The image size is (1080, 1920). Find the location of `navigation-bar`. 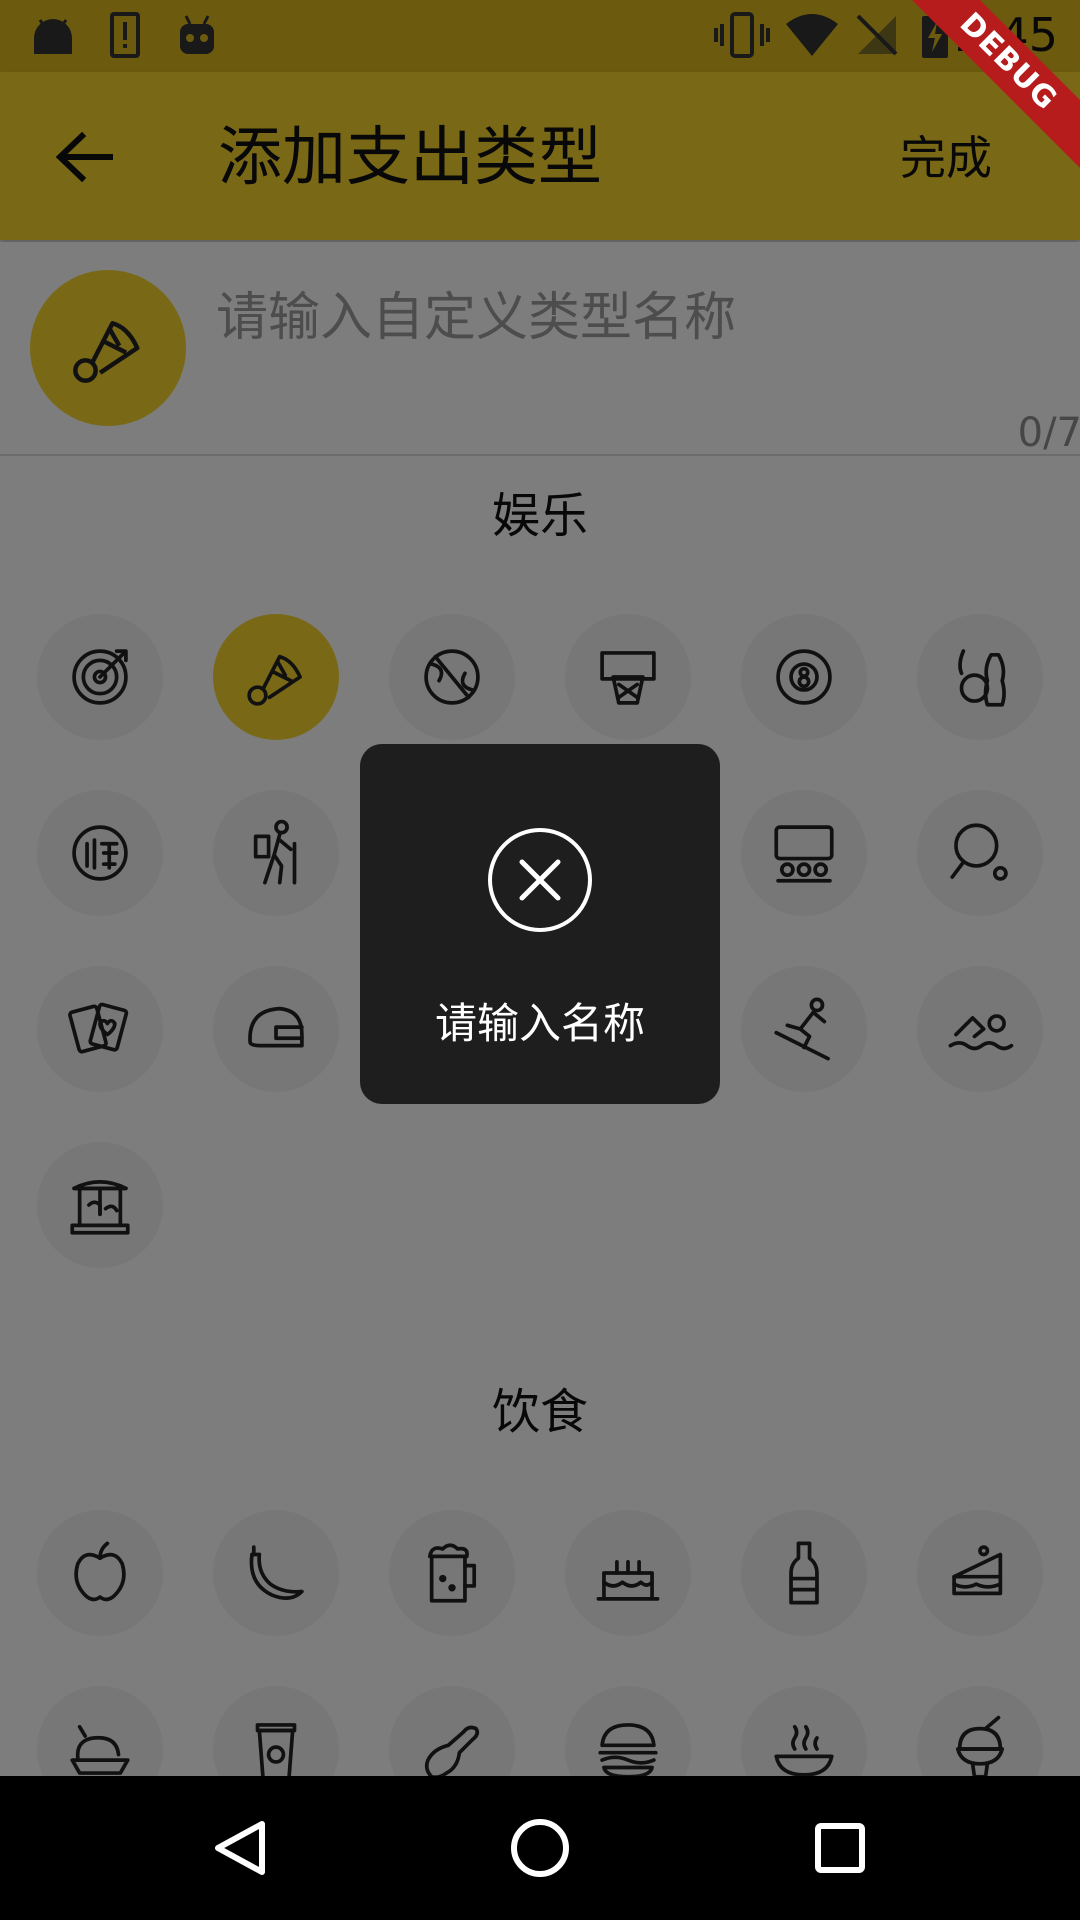

navigation-bar is located at coordinates (540, 1848).